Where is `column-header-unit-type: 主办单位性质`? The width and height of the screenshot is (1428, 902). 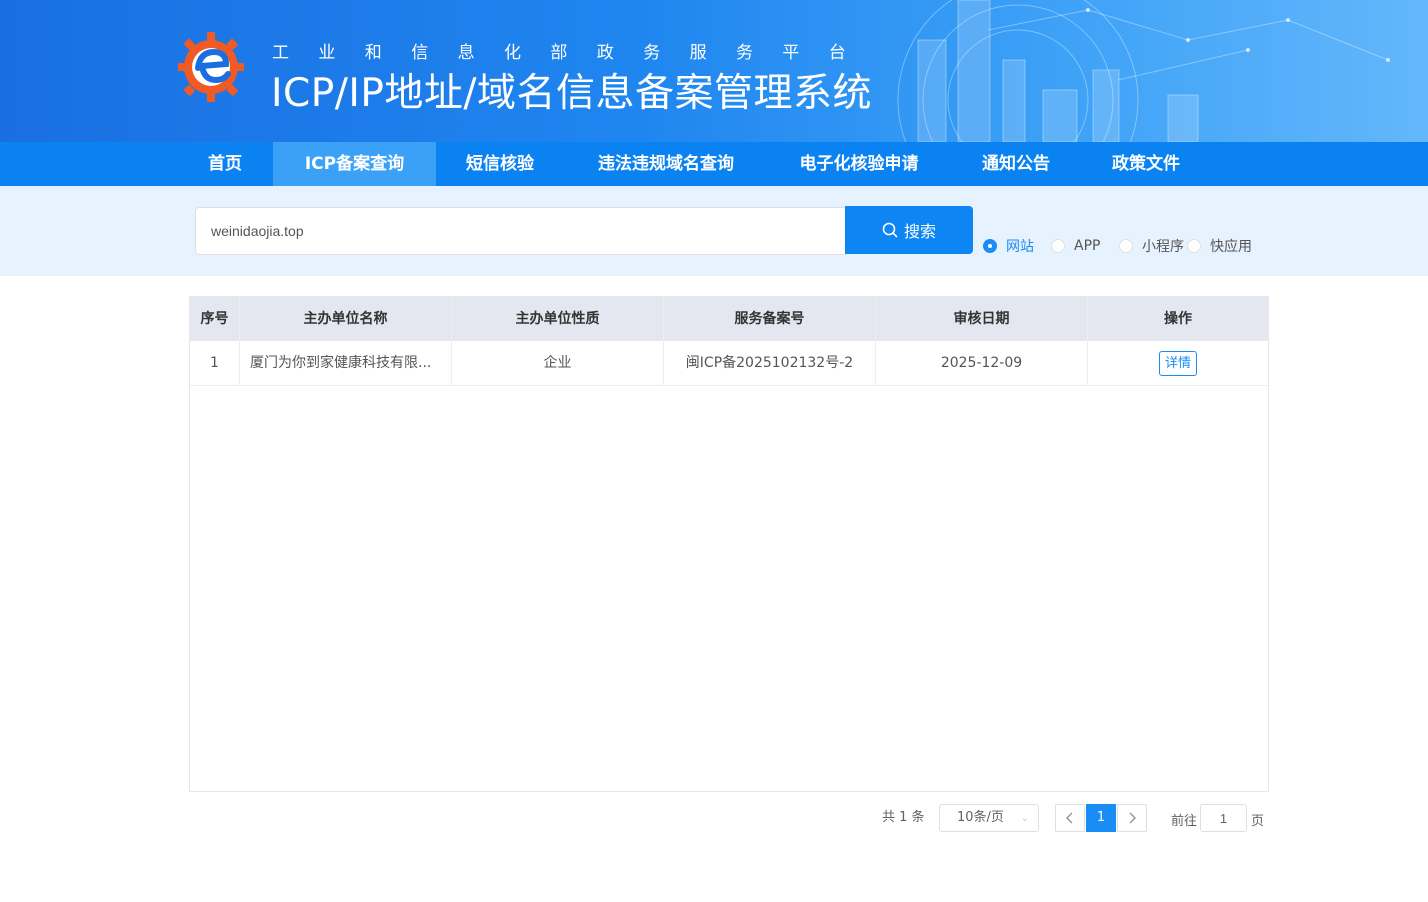 column-header-unit-type: 主办单位性质 is located at coordinates (558, 319).